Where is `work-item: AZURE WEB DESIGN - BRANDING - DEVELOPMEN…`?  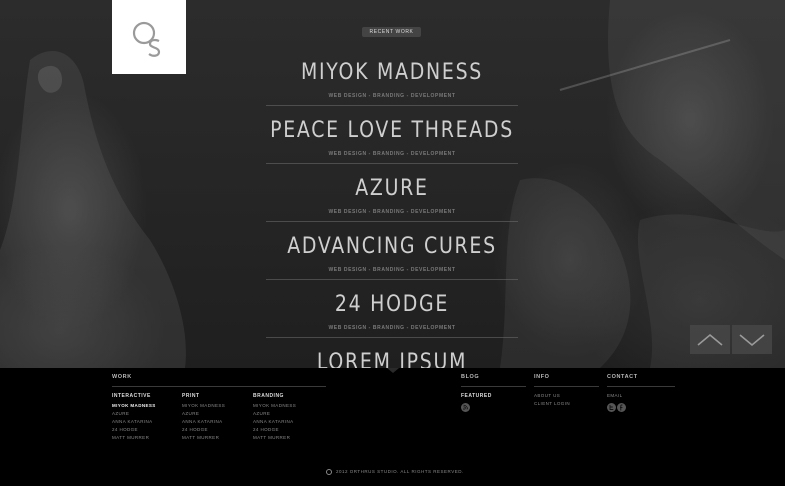 work-item: AZURE WEB DESIGN - BRANDING - DEVELOPMEN… is located at coordinates (392, 203).